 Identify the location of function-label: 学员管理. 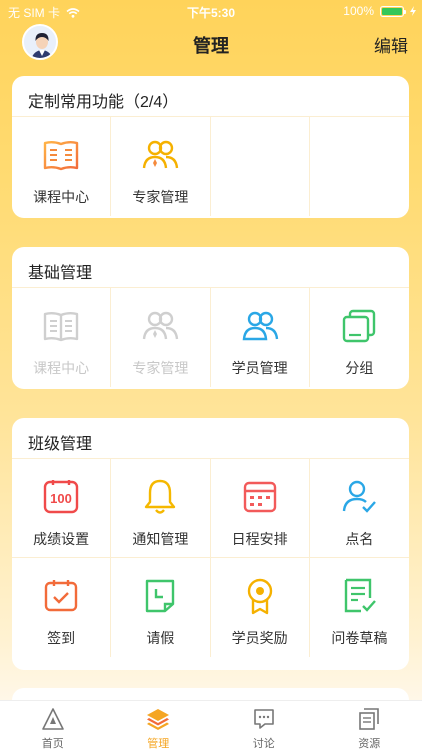
(259, 368).